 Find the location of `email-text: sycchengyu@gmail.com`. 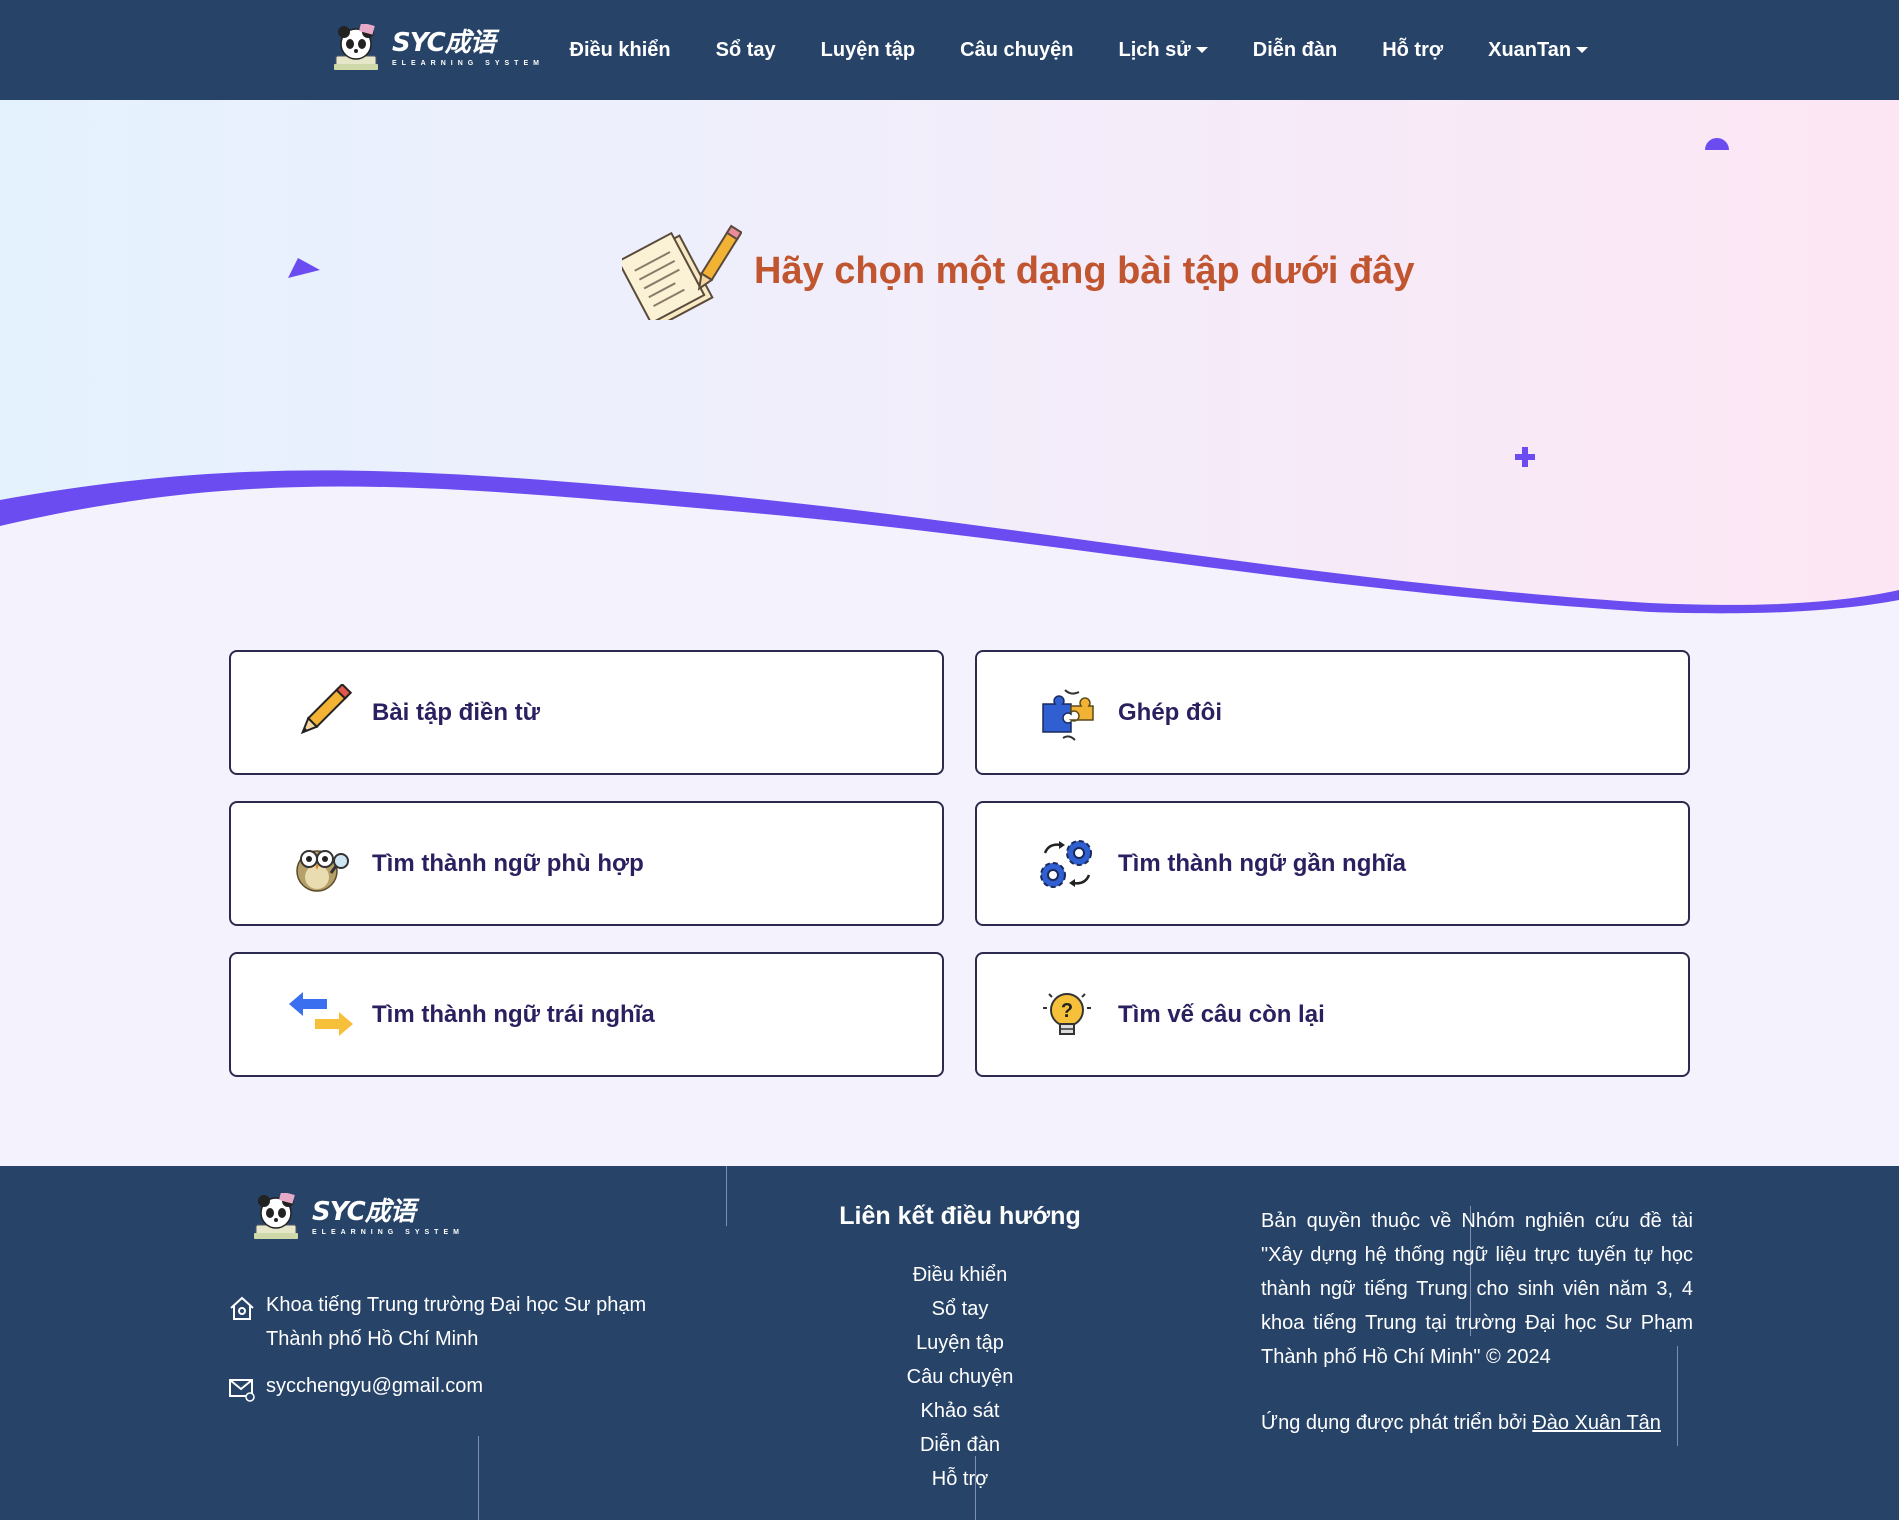

email-text: sycchengyu@gmail.com is located at coordinates (374, 1386).